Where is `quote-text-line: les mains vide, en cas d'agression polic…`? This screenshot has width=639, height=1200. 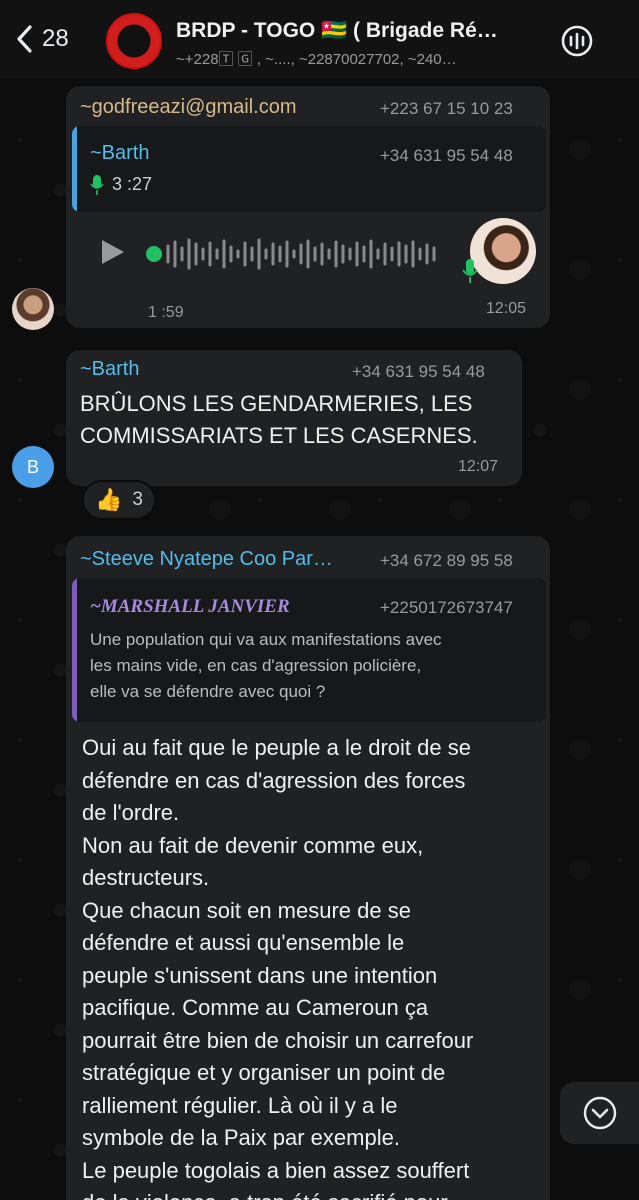
quote-text-line: les mains vide, en cas d'agression polic… is located at coordinates (256, 665).